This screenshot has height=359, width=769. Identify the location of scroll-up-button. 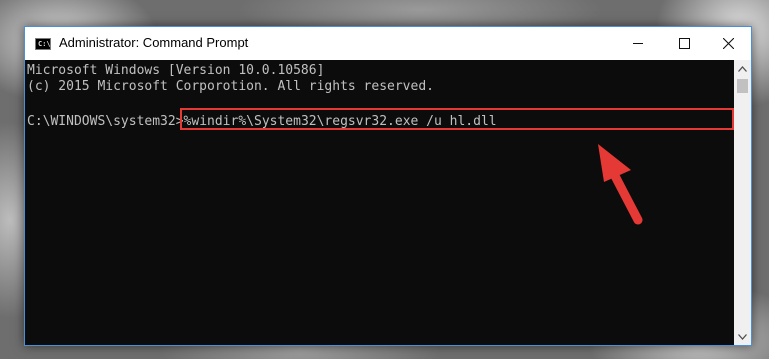
(742, 68).